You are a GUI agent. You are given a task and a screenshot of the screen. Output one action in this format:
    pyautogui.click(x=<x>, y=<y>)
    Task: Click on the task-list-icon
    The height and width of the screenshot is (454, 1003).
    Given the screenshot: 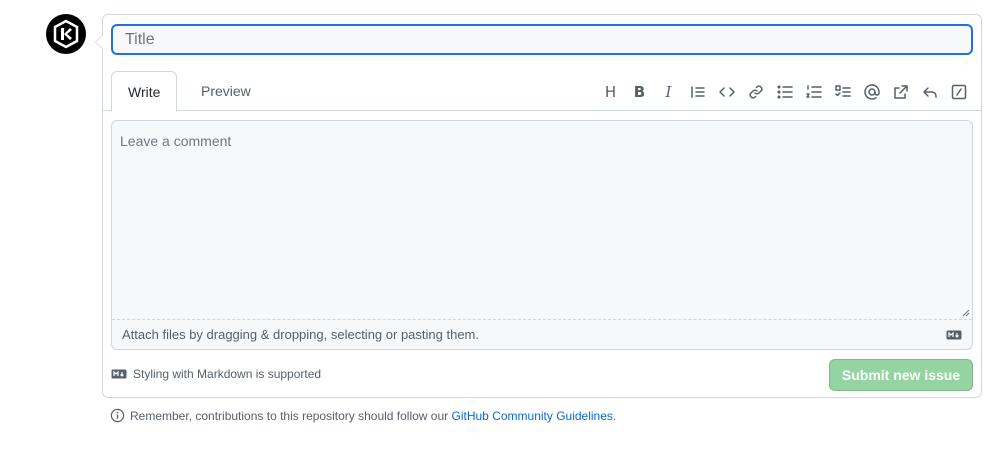 What is the action you would take?
    pyautogui.click(x=842, y=91)
    